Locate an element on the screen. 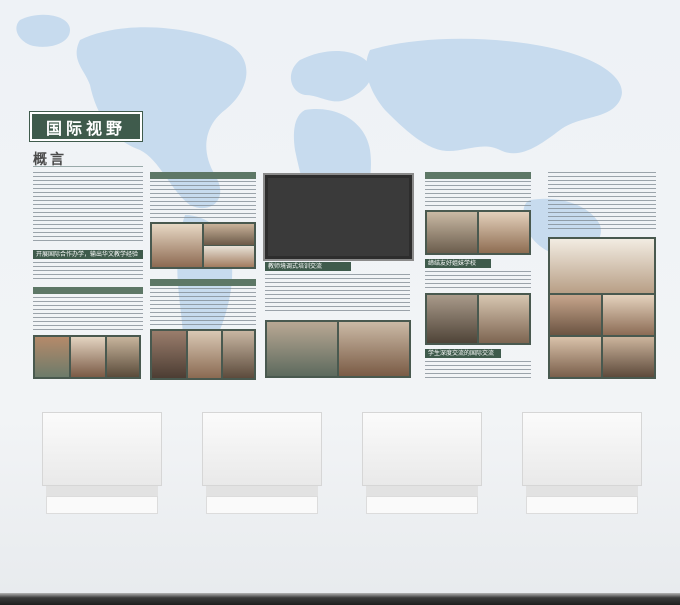 This screenshot has width=680, height=605. col1-section-heading: 开展国际合作办学，输出华文教学经验 is located at coordinates (88, 254).